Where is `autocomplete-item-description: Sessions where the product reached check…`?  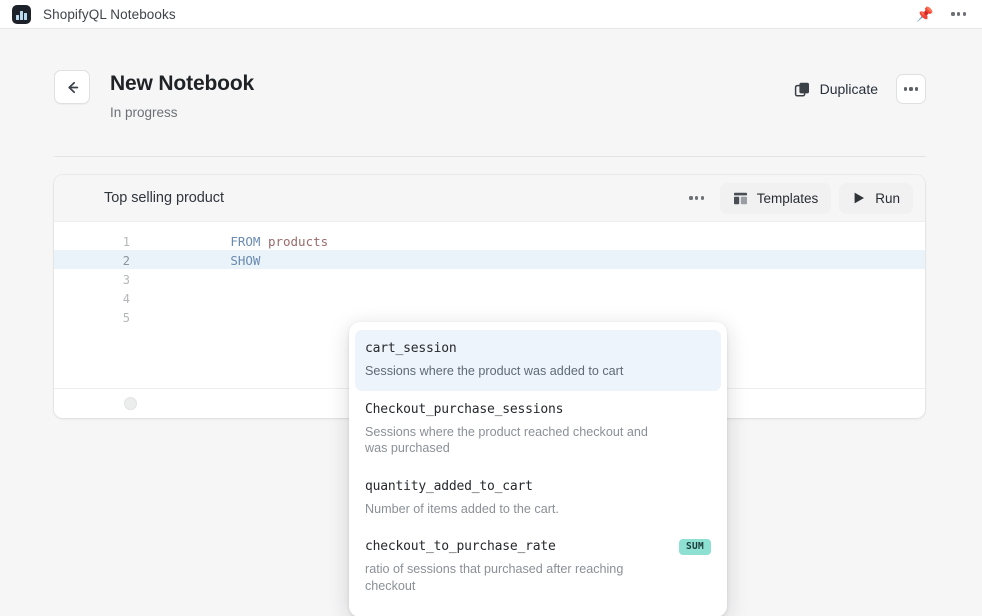 autocomplete-item-description: Sessions where the product reached check… is located at coordinates (506, 440).